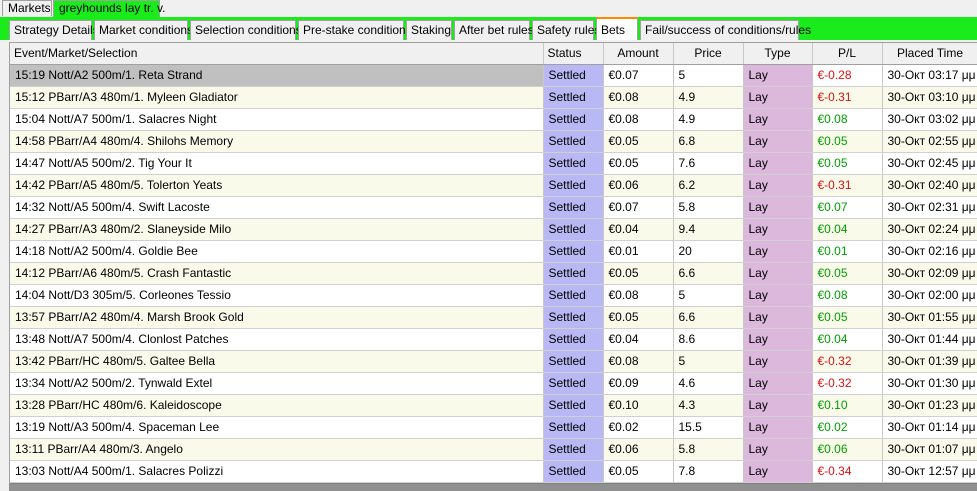 This screenshot has width=977, height=491. I want to click on cell-placed-time: 30-Окт 01:07 μμ, so click(929, 449).